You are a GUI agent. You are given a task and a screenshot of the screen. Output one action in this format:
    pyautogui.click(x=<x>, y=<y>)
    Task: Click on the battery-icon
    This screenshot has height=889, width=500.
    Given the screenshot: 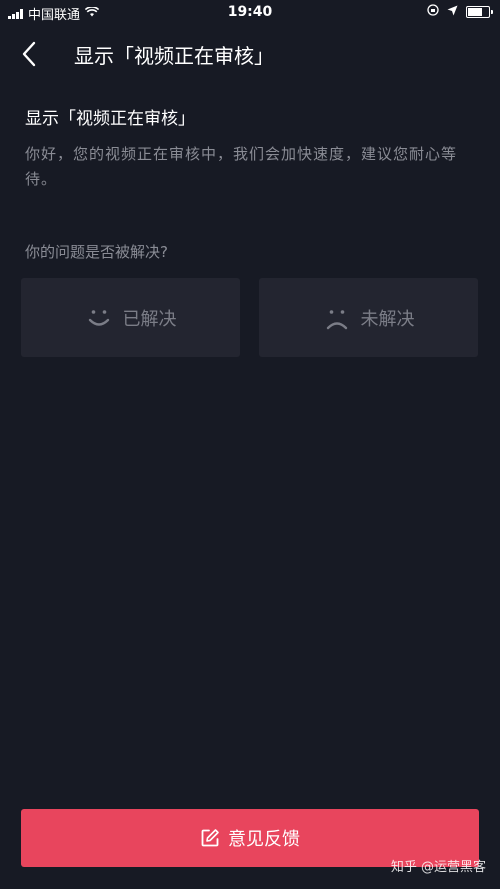 What is the action you would take?
    pyautogui.click(x=479, y=12)
    